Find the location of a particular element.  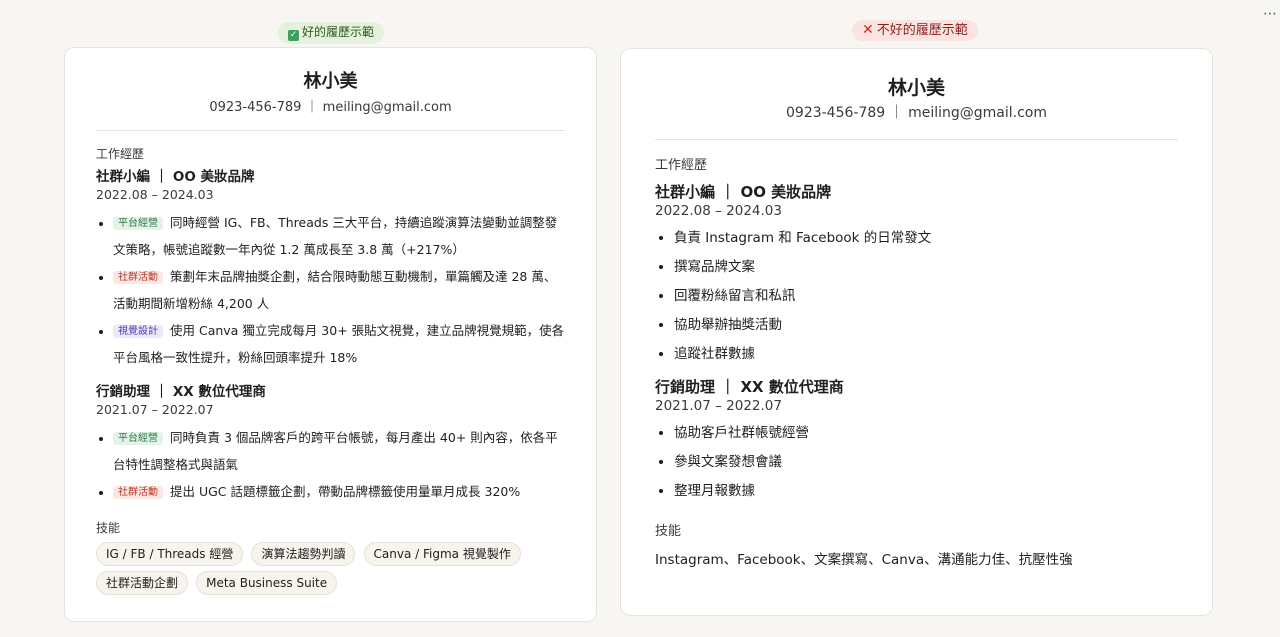

job-bullets: 協助客戶社群帳號經營 參與文案發想會議 整理月報數據 is located at coordinates (916, 462).